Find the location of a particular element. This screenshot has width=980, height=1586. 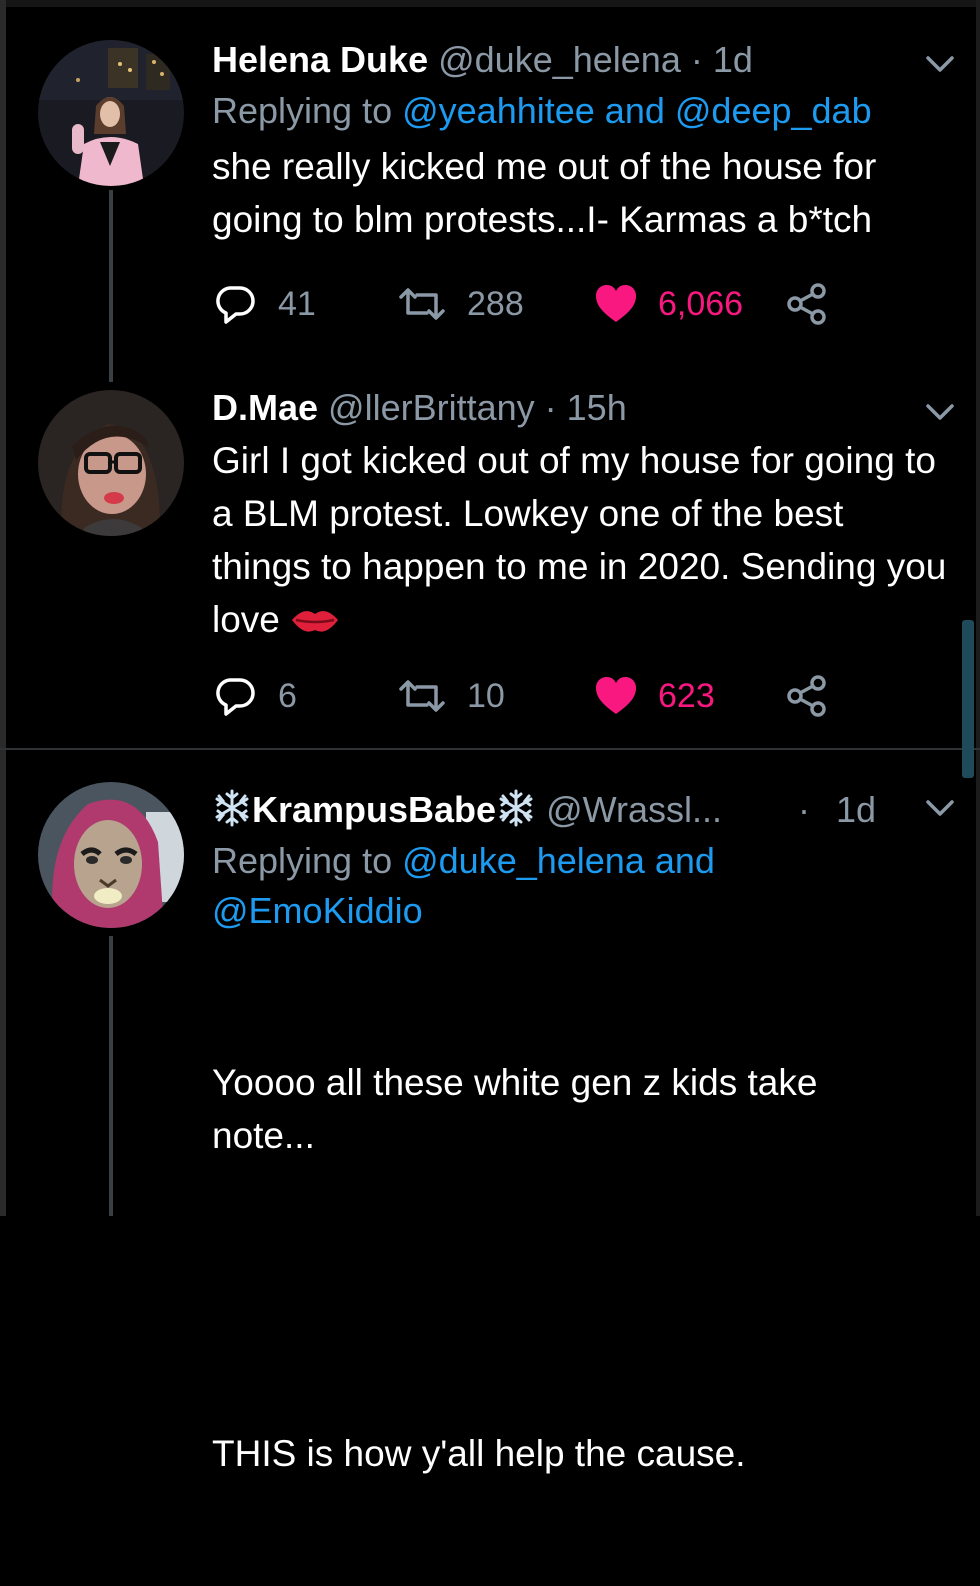

kiss-mark-emoji is located at coordinates (315, 621).